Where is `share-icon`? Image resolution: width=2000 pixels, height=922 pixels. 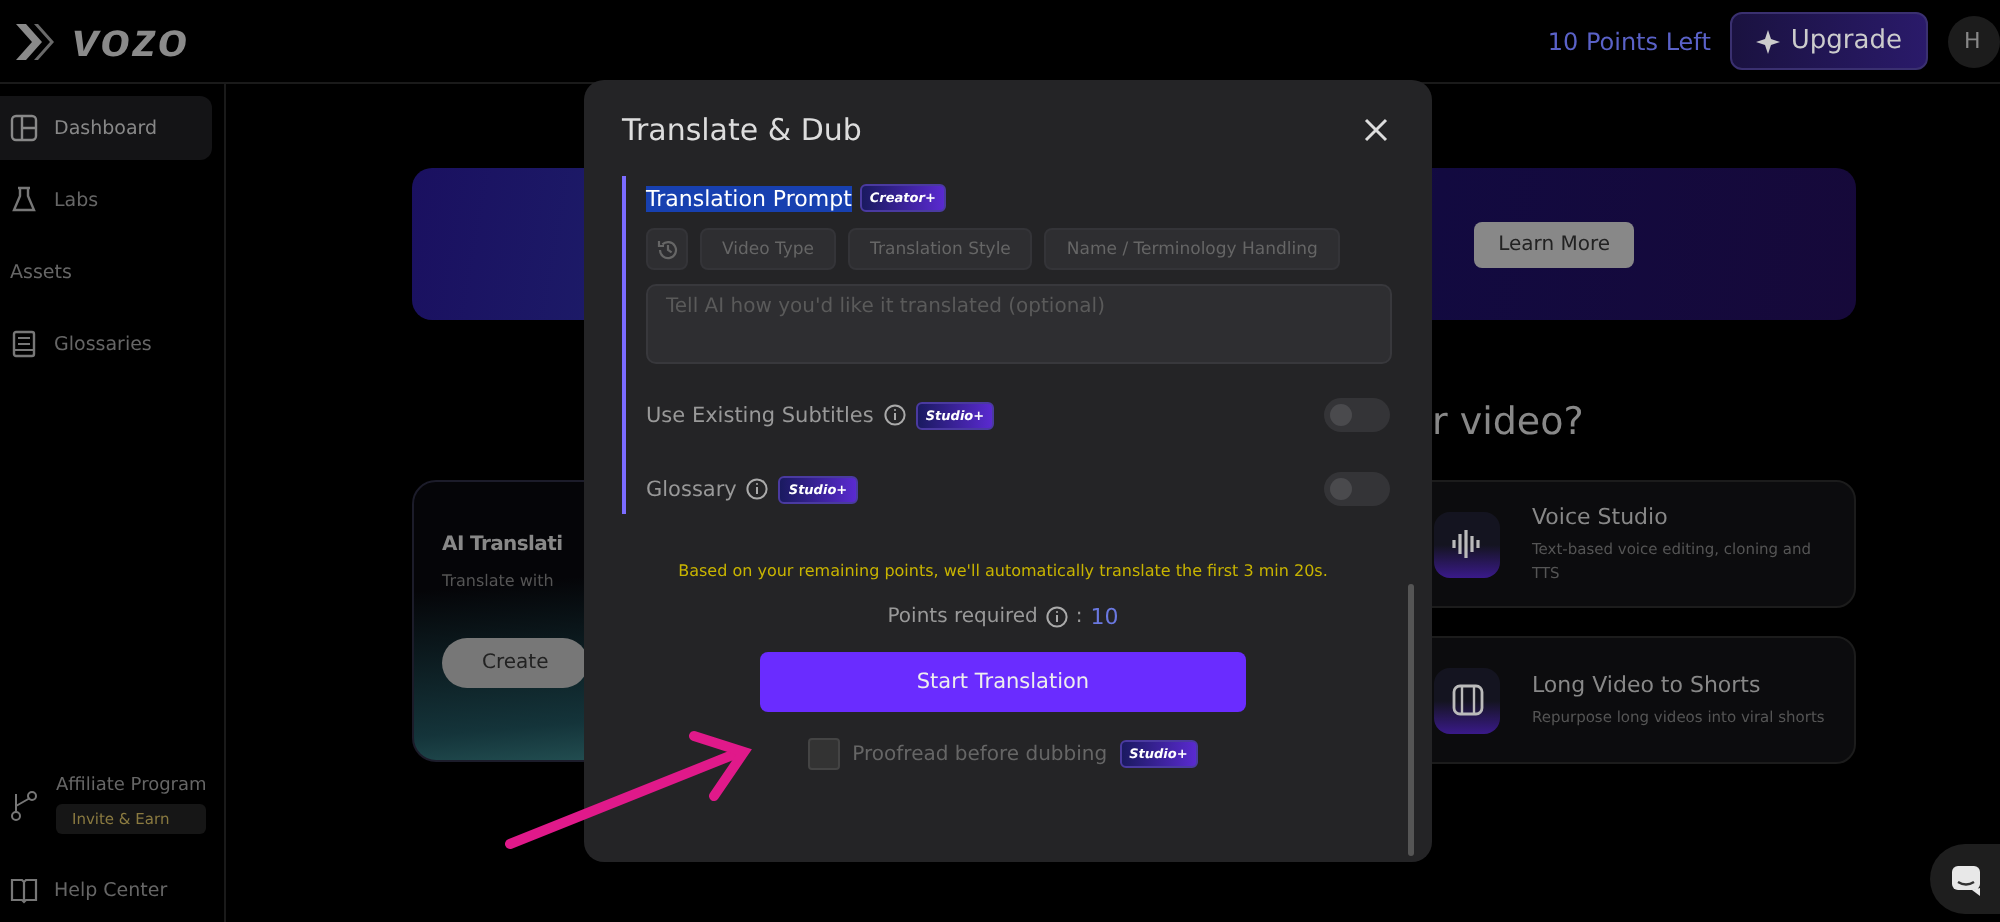
share-icon is located at coordinates (24, 805).